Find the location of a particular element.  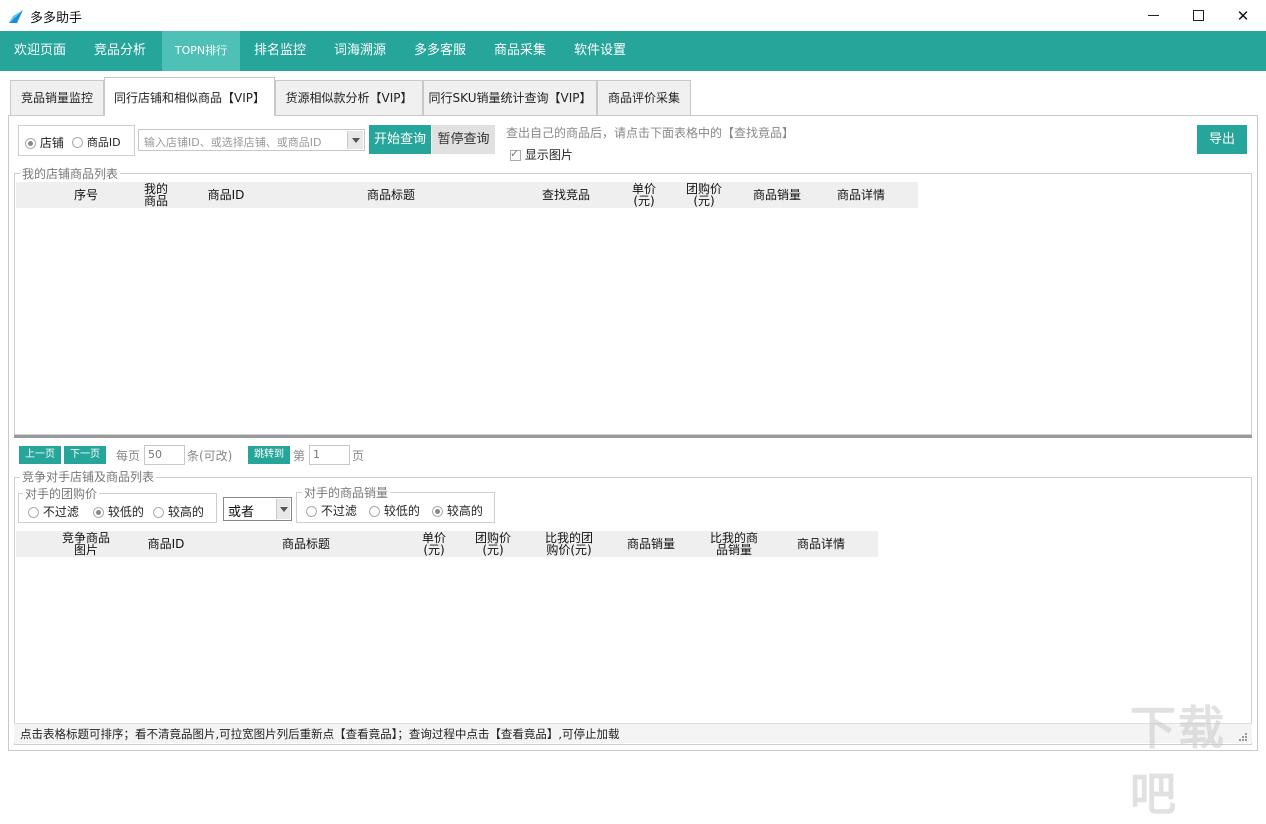

show-images-checkbox: ✓ 显示图片 is located at coordinates (541, 154).